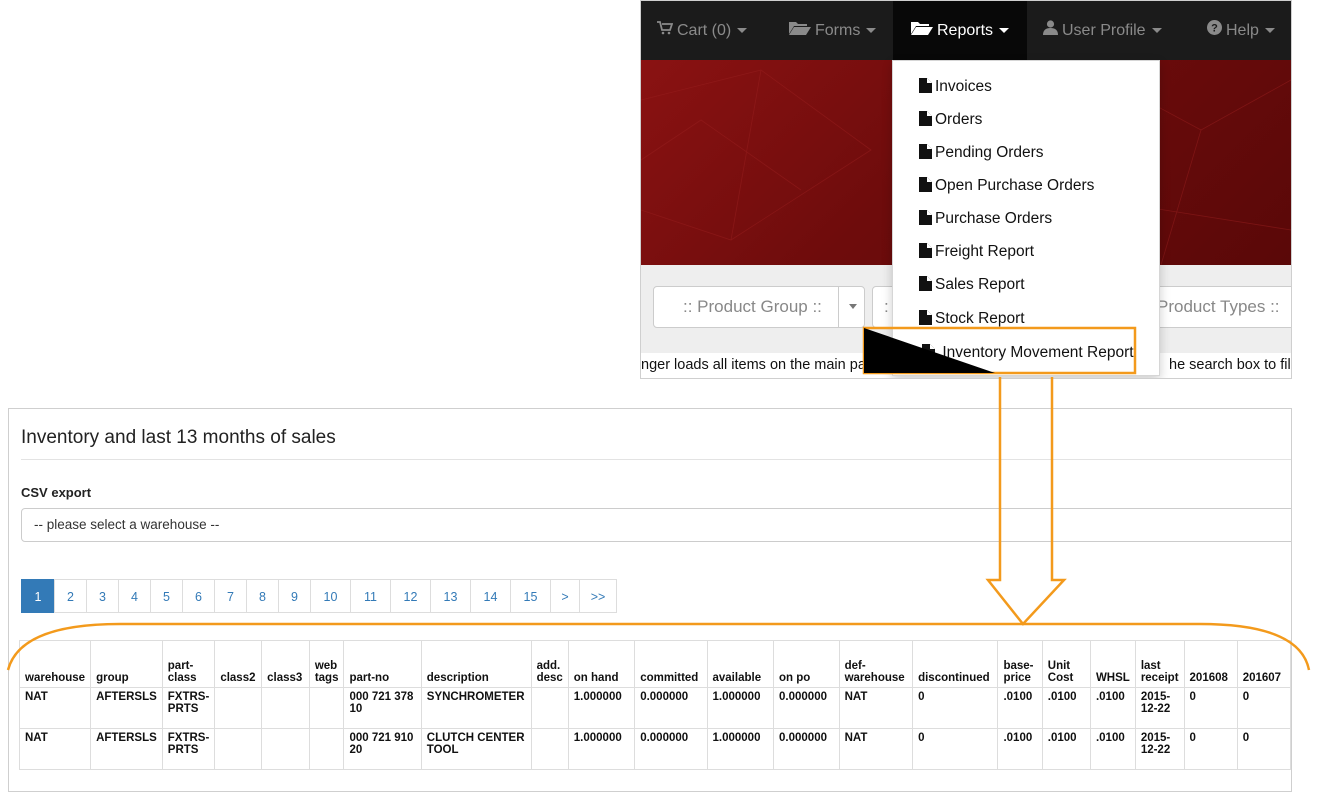 The image size is (1317, 792). Describe the element at coordinates (1263, 664) in the screenshot. I see `column-header: 201607` at that location.